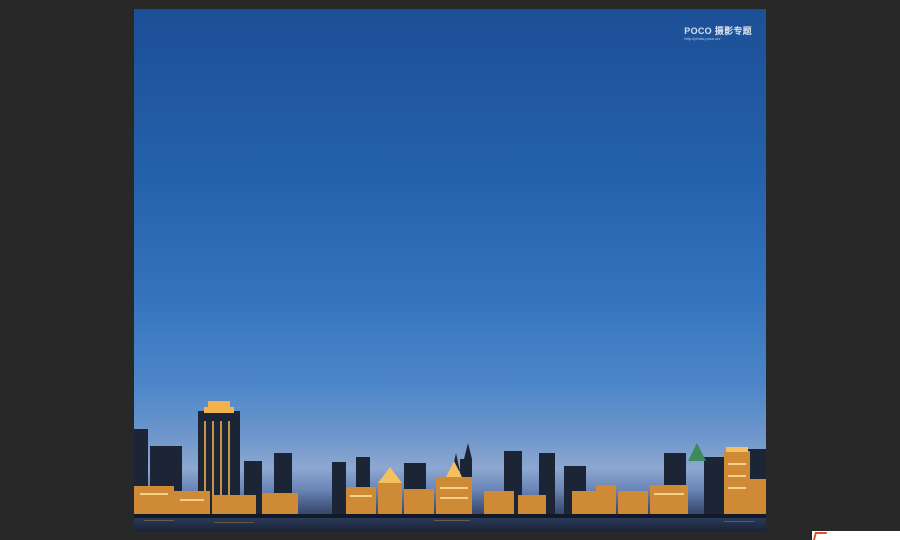 The height and width of the screenshot is (540, 900). I want to click on watermark: POCO 摄影专题 http://photo.poco.cn/, so click(718, 34).